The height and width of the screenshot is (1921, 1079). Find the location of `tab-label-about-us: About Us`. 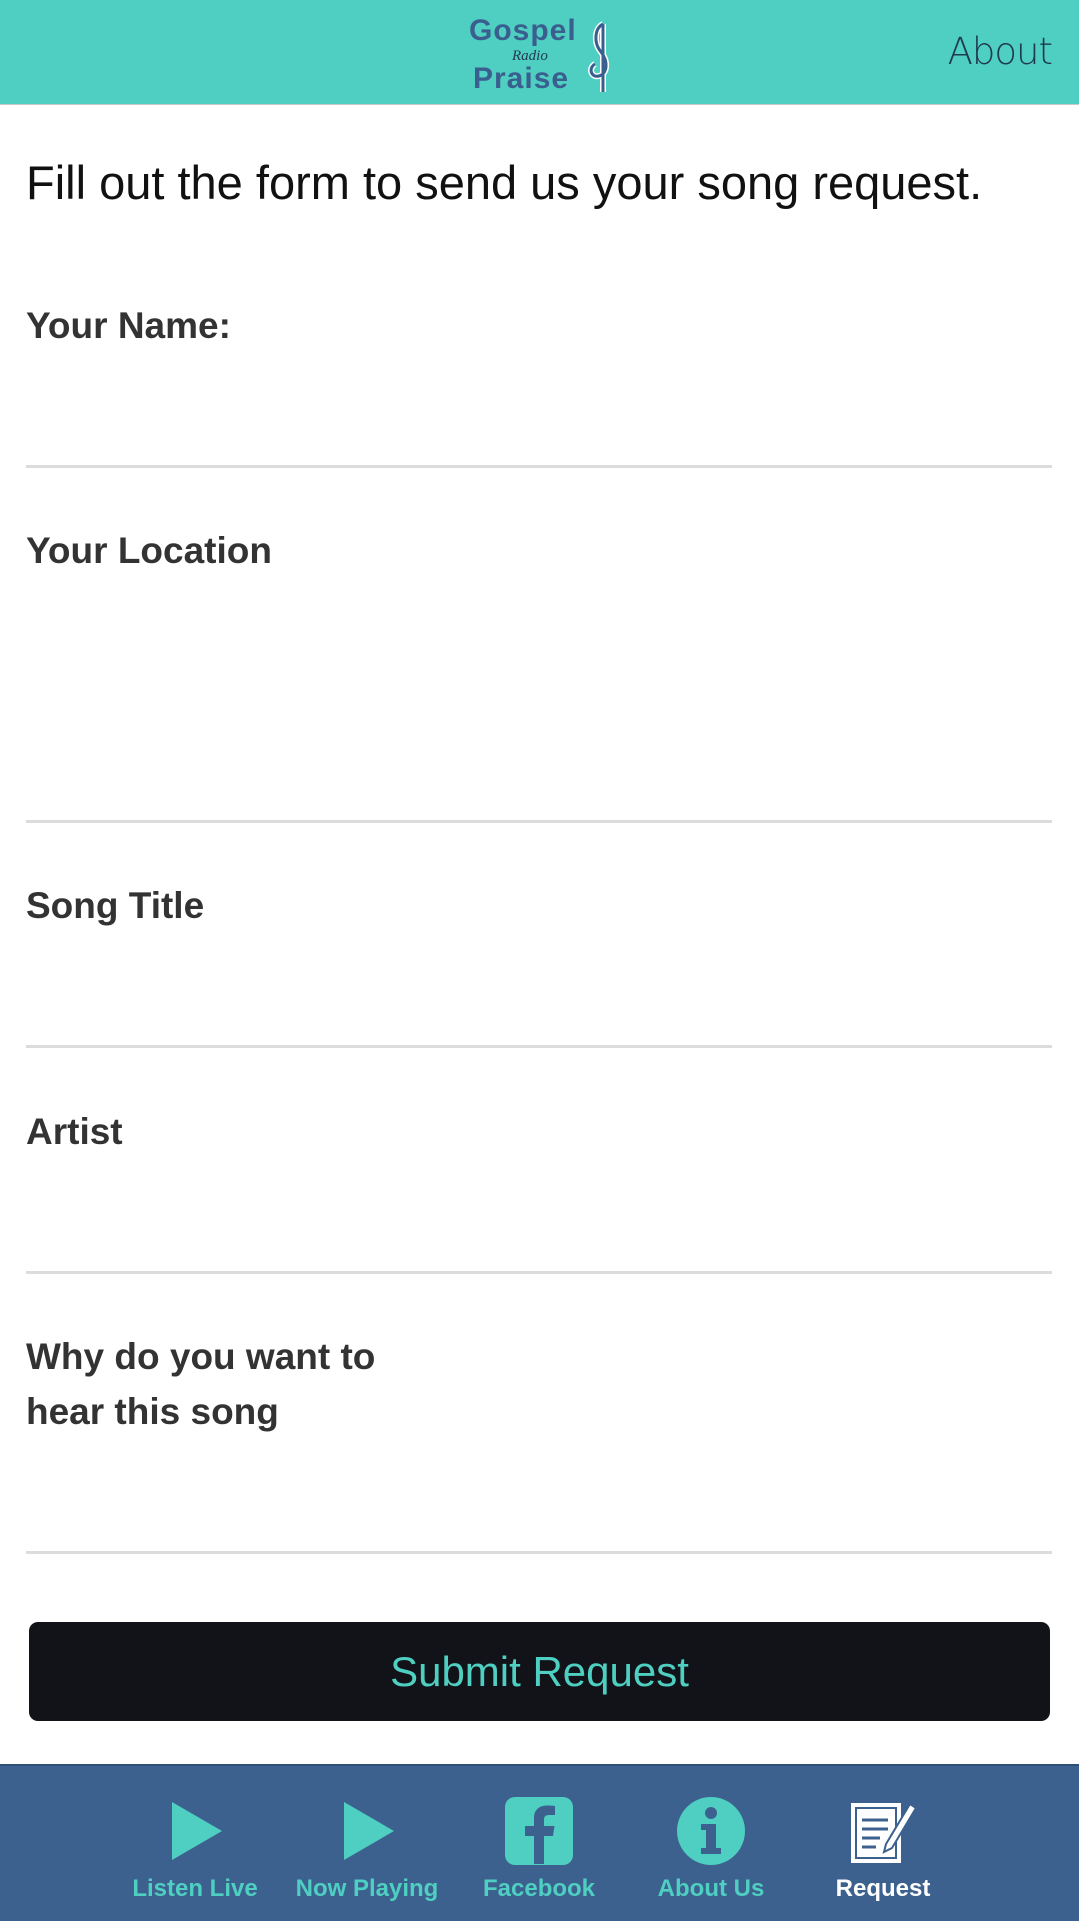

tab-label-about-us: About Us is located at coordinates (711, 1888).